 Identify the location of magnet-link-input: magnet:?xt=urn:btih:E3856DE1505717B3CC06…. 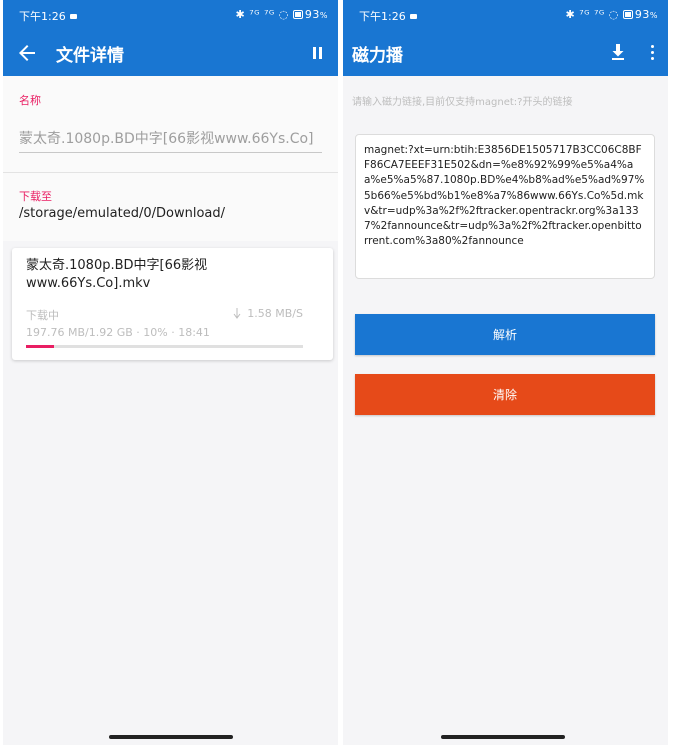
(505, 206).